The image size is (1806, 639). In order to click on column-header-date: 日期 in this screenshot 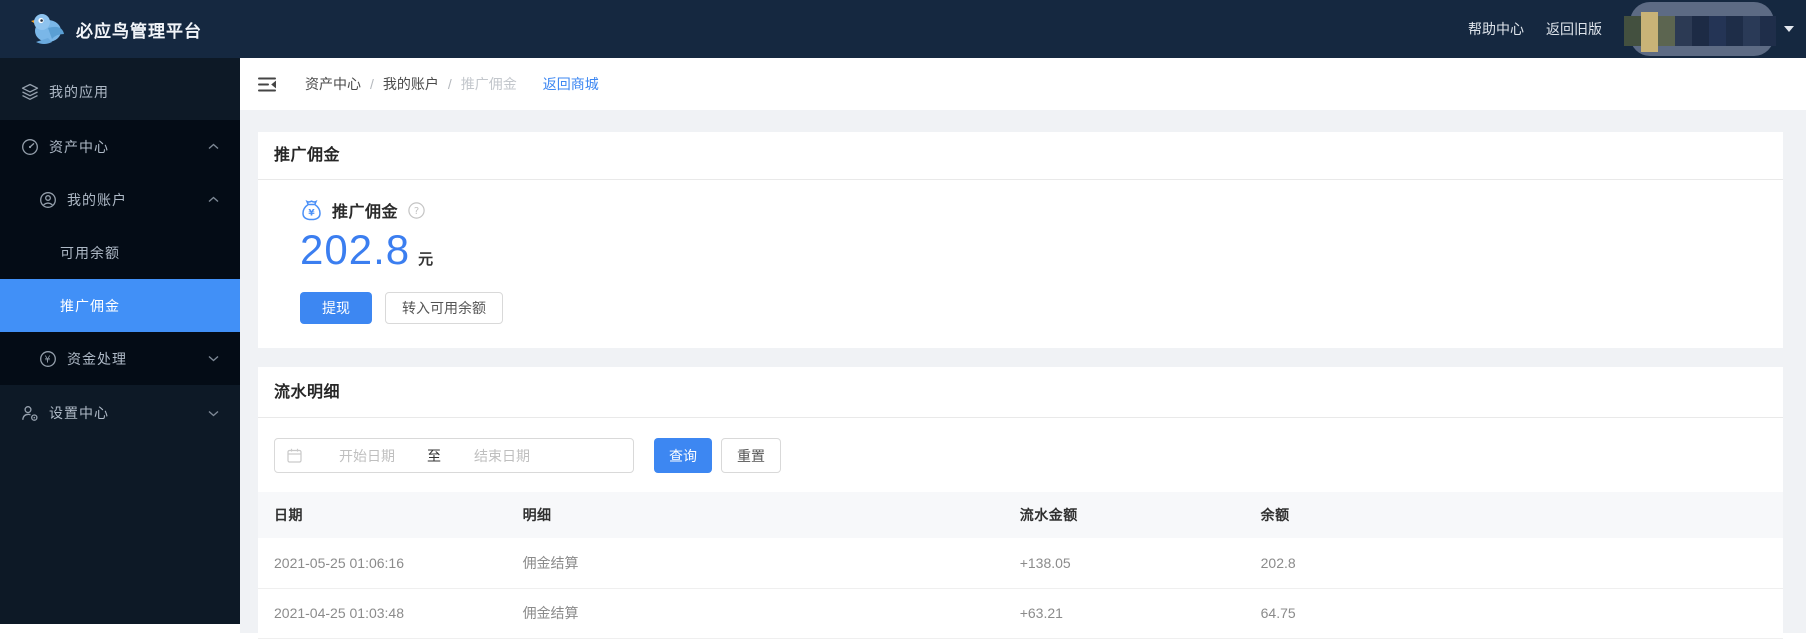, I will do `click(382, 515)`.